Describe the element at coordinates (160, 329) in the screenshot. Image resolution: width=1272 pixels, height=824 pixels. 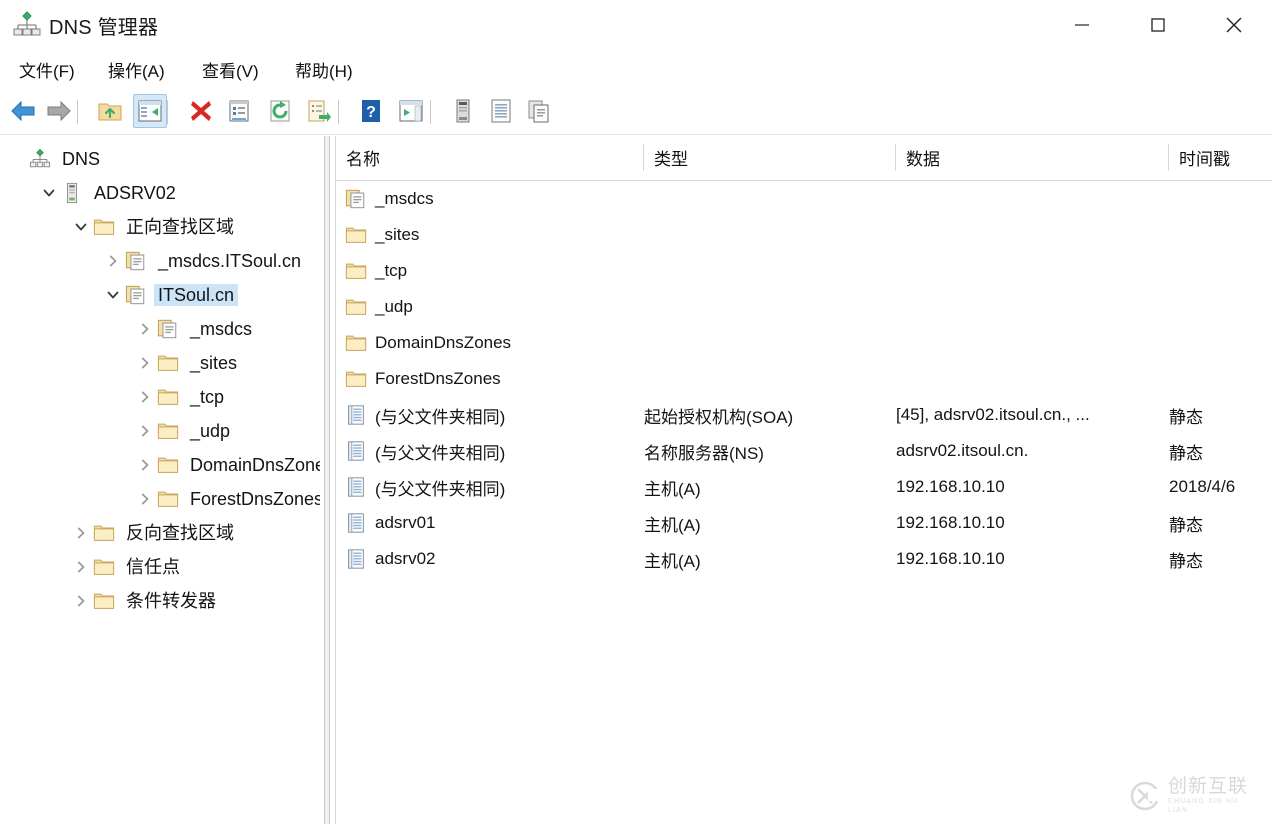
I see `tree-item-_msdcs: _msdcs` at that location.